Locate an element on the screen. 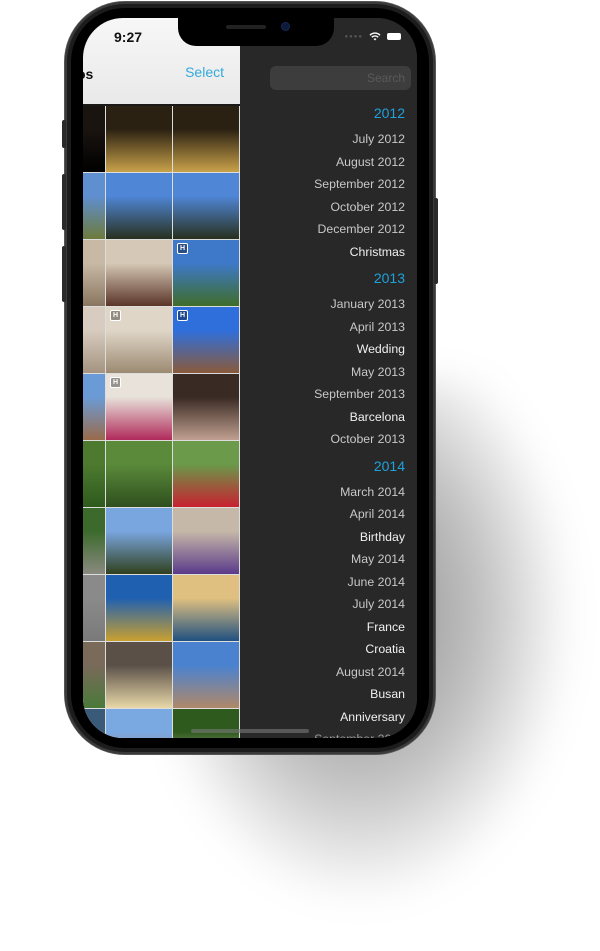 Image resolution: width=600 pixels, height=951 pixels. mute-switch is located at coordinates (64, 134).